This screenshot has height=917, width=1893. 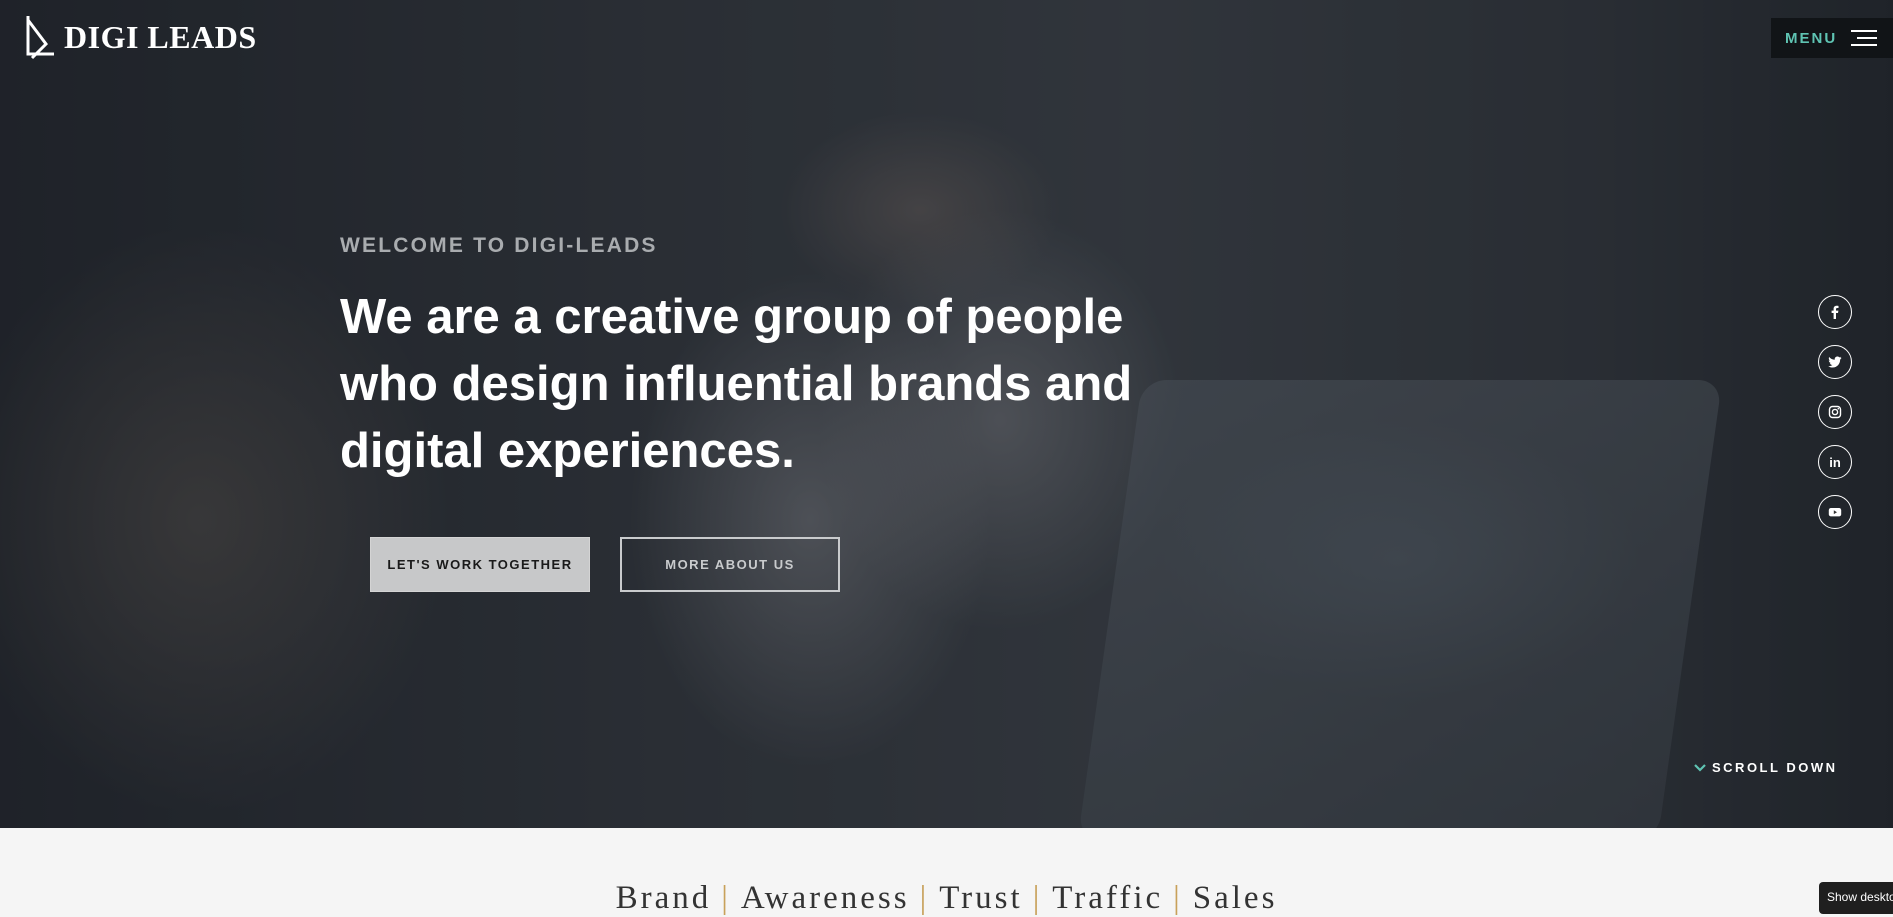 What do you see at coordinates (40, 38) in the screenshot?
I see `logo-mark-icon` at bounding box center [40, 38].